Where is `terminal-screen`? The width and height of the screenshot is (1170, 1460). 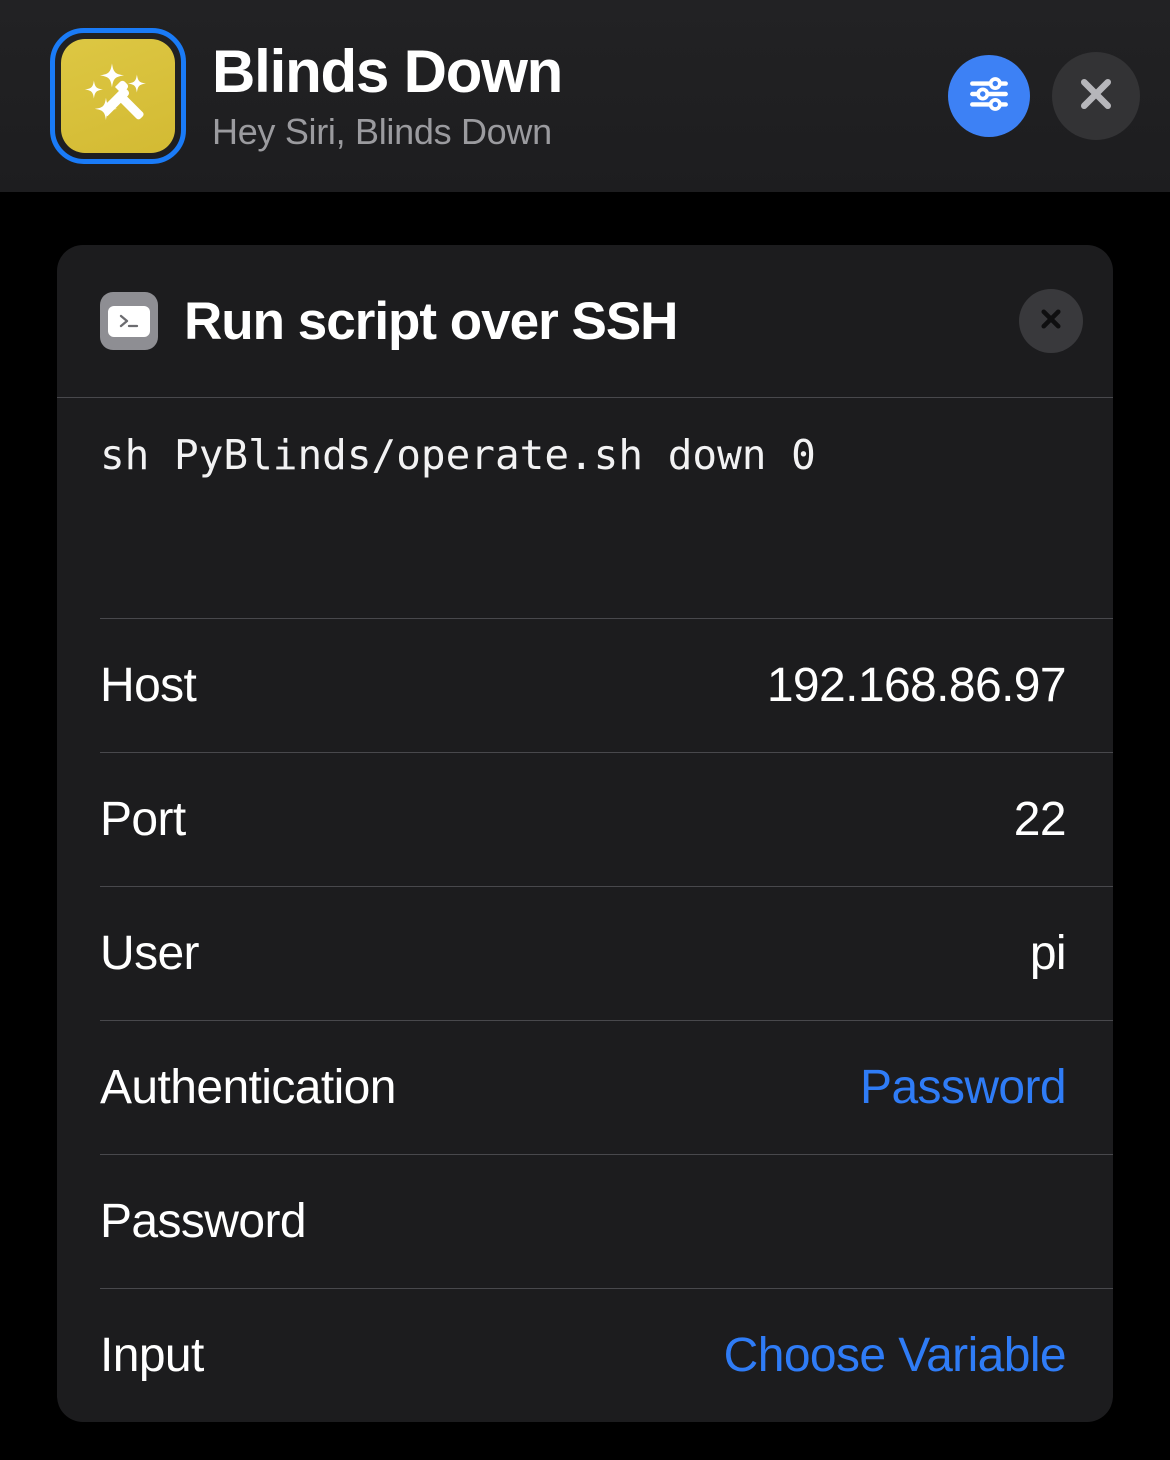 terminal-screen is located at coordinates (129, 321).